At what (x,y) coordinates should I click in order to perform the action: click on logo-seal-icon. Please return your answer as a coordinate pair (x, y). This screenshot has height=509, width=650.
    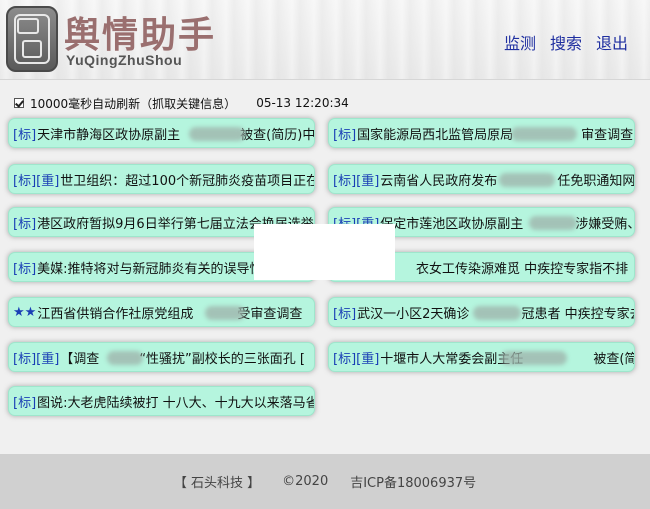
    Looking at the image, I should click on (32, 39).